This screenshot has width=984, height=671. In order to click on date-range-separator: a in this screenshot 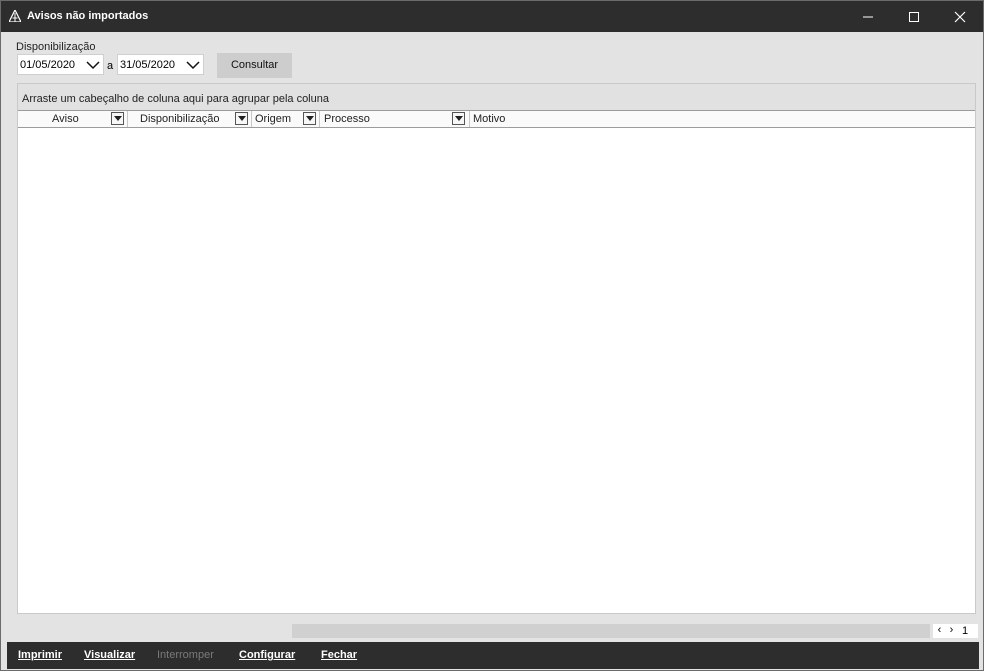, I will do `click(110, 66)`.